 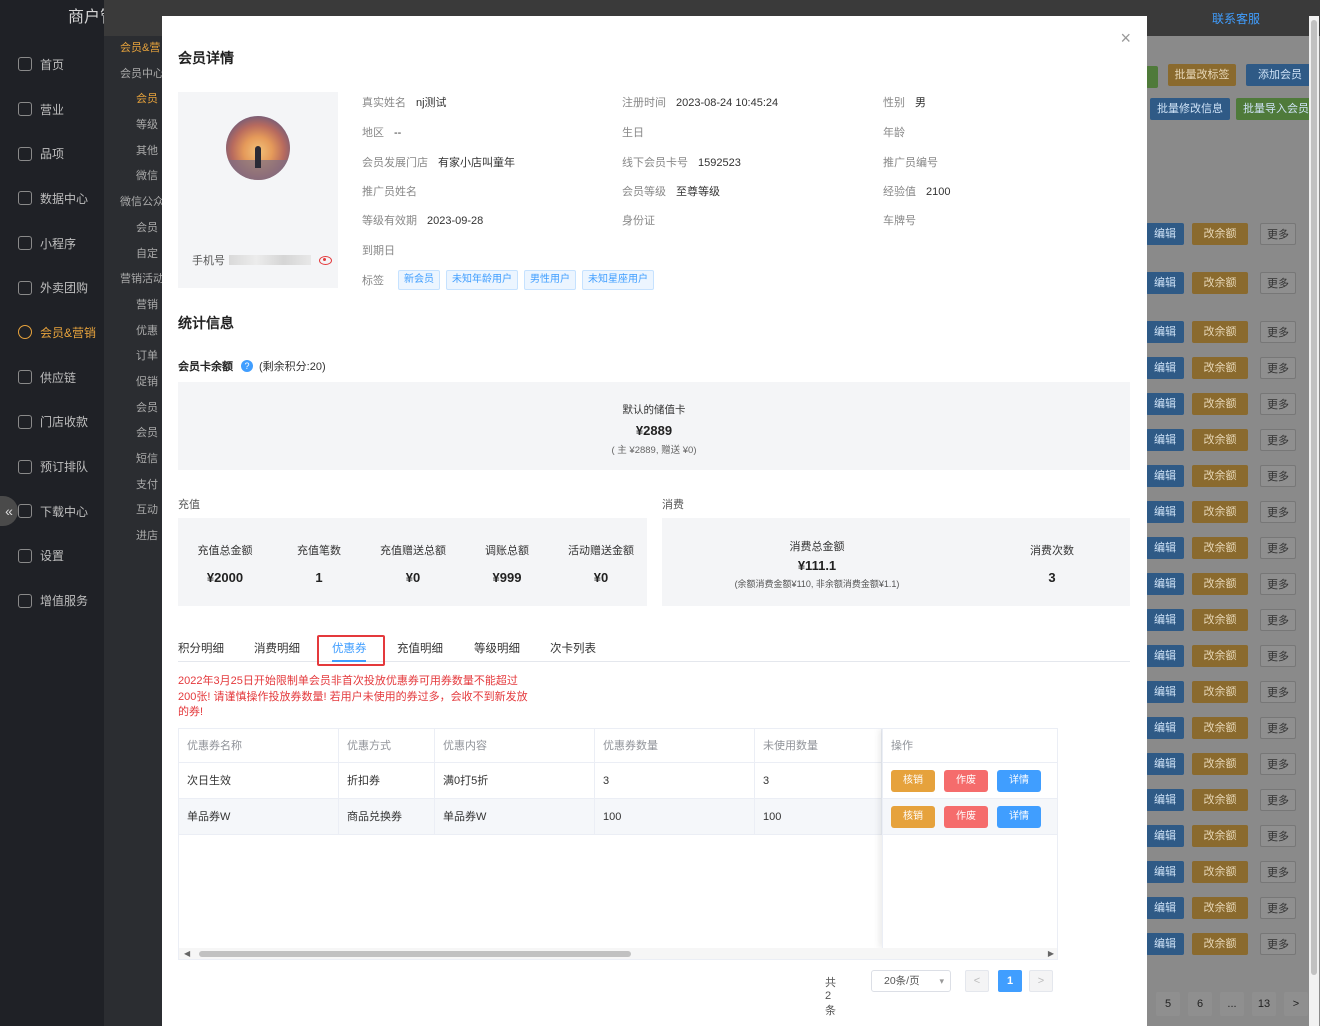 I want to click on bg-toolbar-button: 批量导入会员, so click(x=1276, y=109).